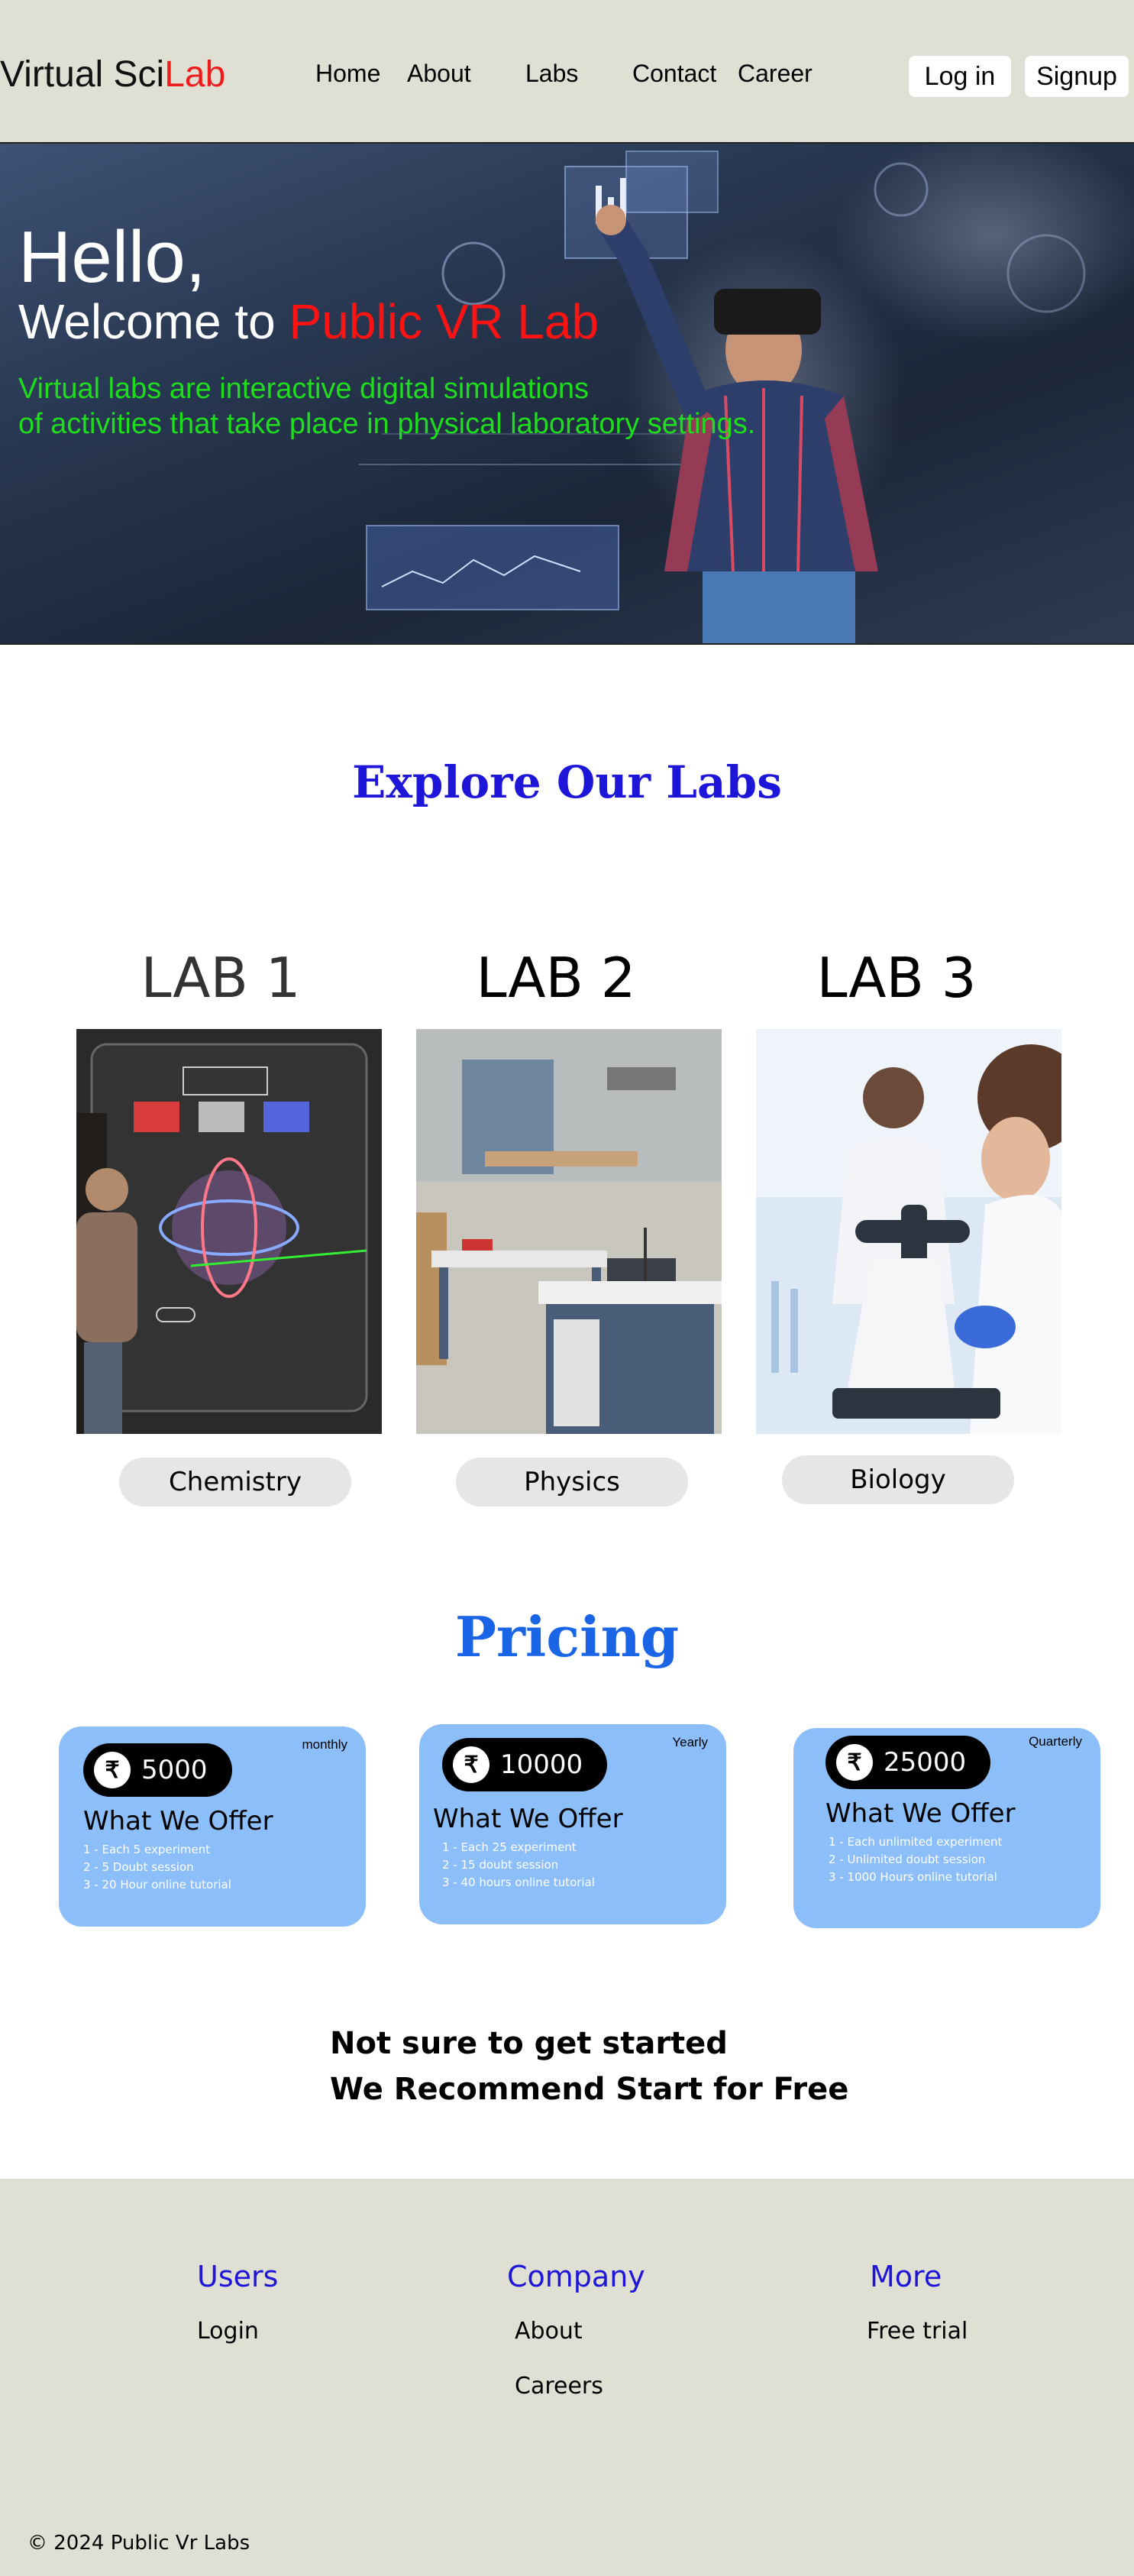  Describe the element at coordinates (138, 1867) in the screenshot. I see `plan-feature: 2 - 5 Doubt session` at that location.